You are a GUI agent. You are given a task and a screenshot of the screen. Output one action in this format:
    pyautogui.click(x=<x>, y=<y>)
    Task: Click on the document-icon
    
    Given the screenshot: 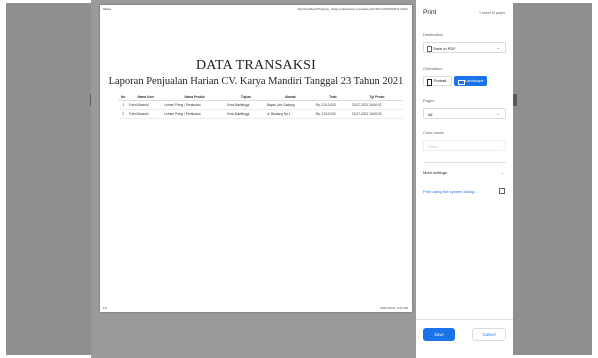 What is the action you would take?
    pyautogui.click(x=429, y=48)
    